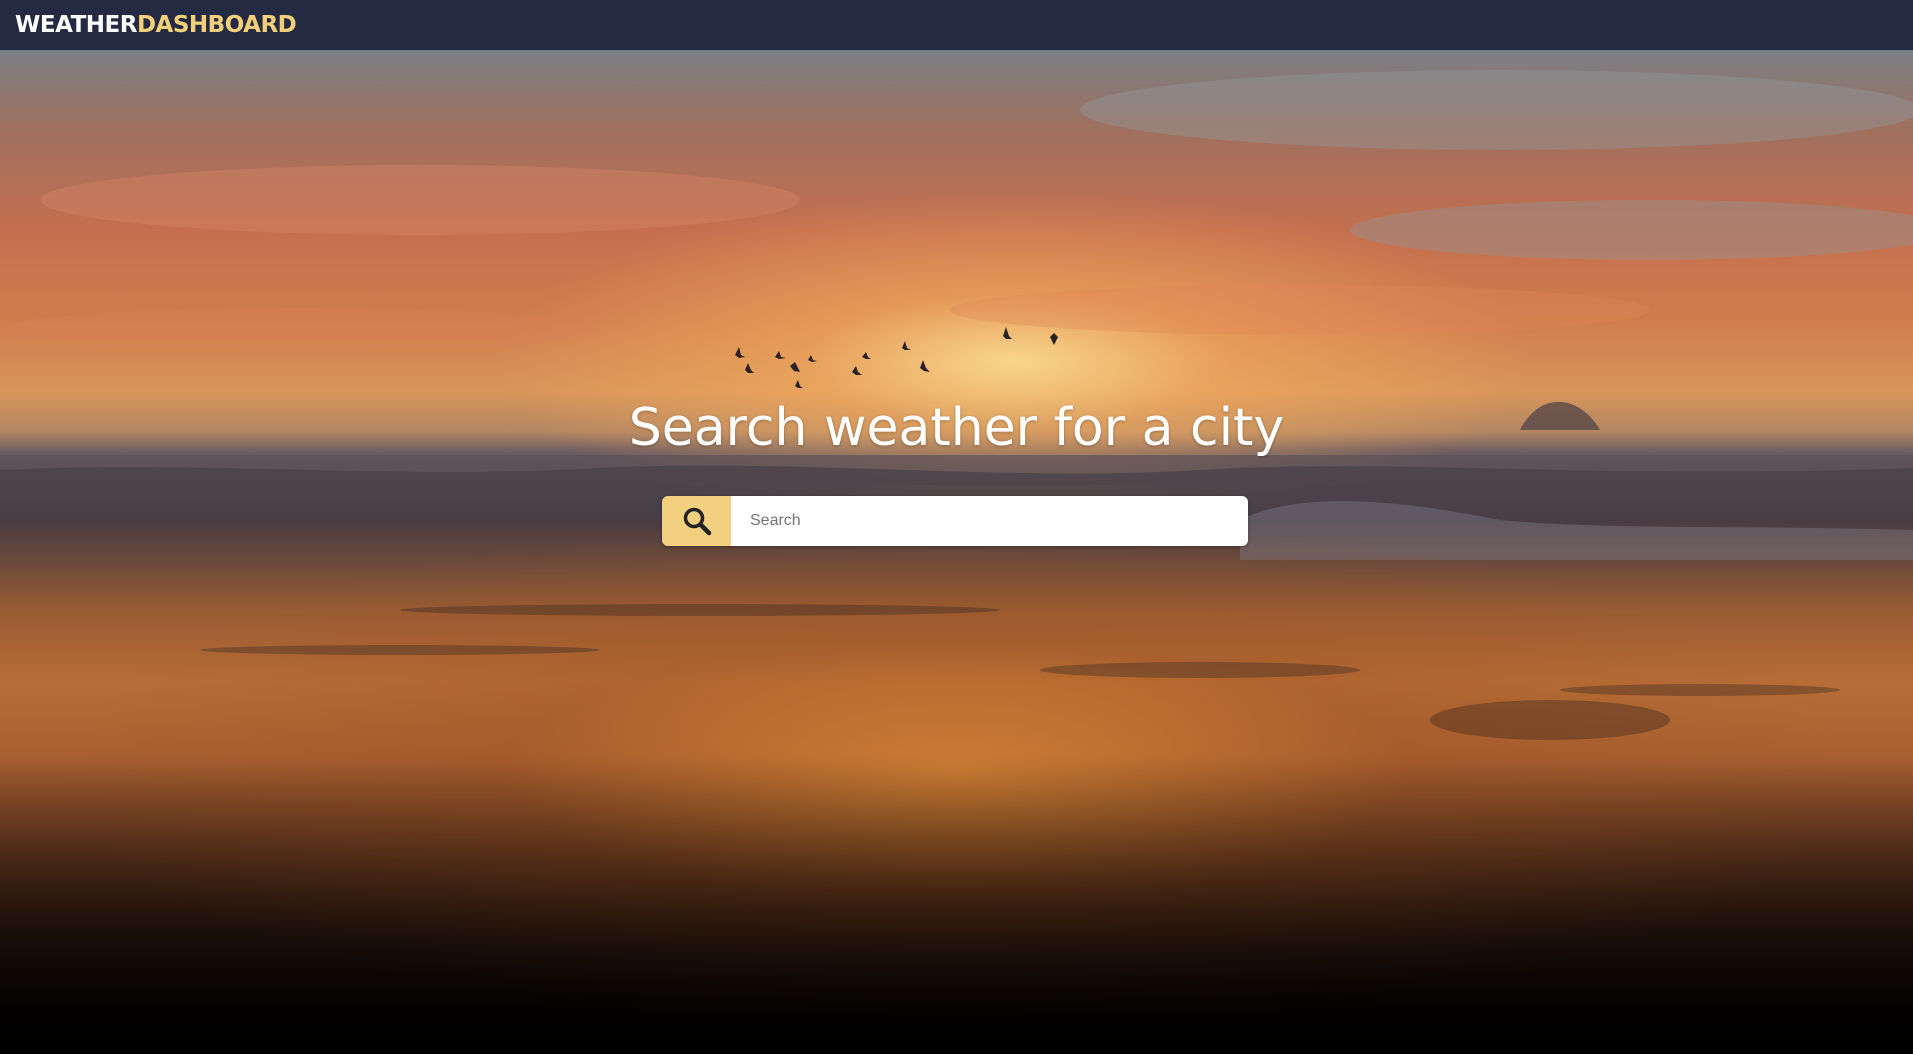 This screenshot has height=1054, width=1913. Describe the element at coordinates (989, 521) in the screenshot. I see `search-input` at that location.